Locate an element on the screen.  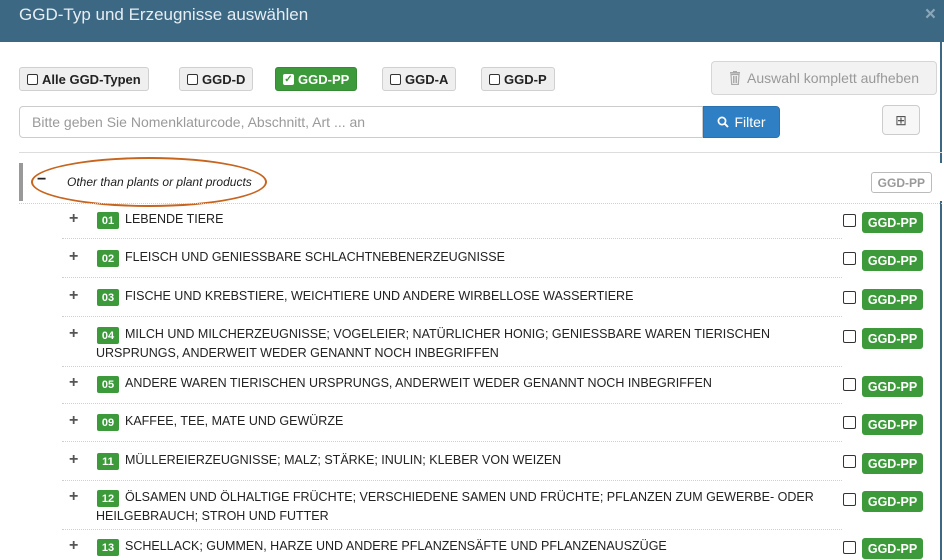
chapter-code: 09 is located at coordinates (108, 422).